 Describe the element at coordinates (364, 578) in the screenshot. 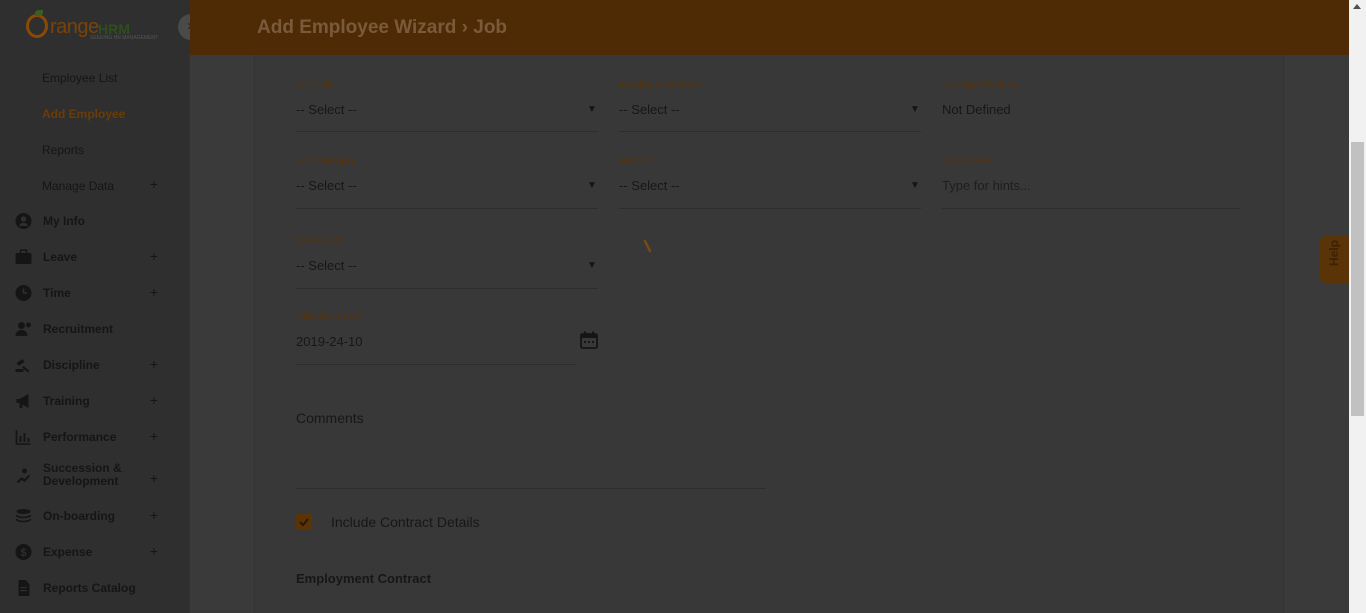

I see `employment-contract-heading: Employment Contract` at that location.